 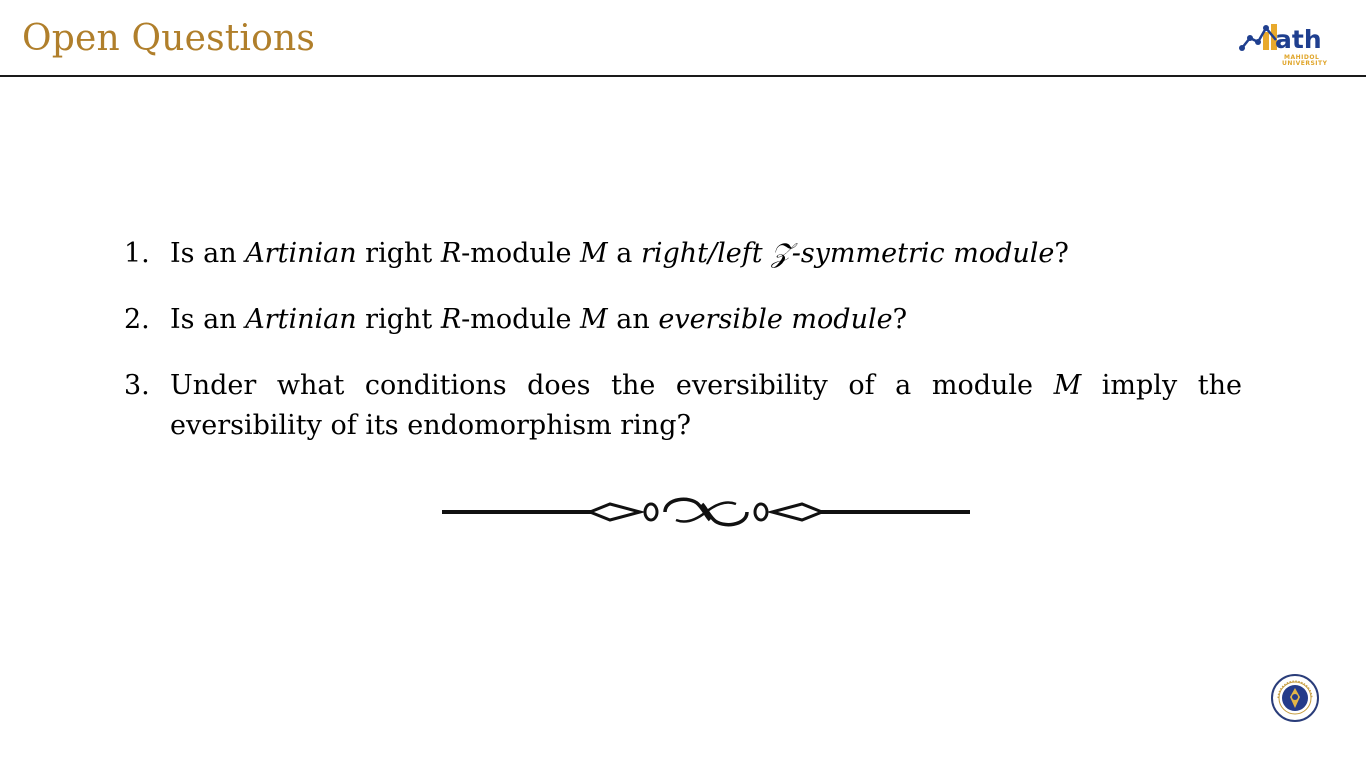 I want to click on logo-word: ath, so click(x=1298, y=39).